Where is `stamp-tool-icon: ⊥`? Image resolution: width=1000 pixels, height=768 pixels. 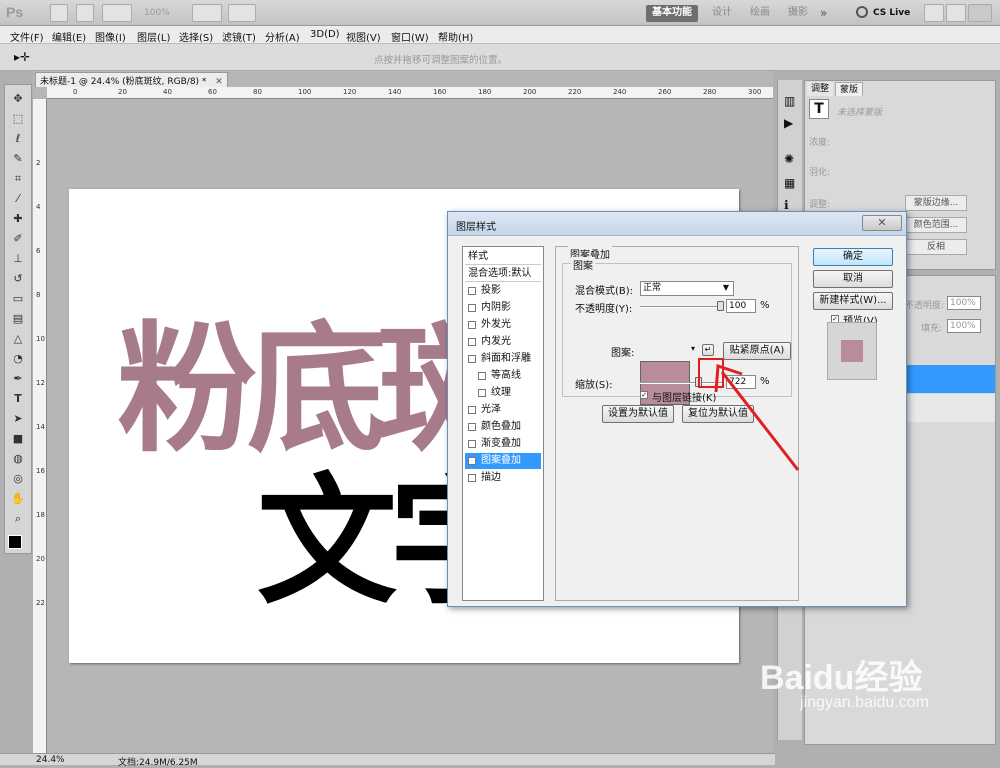 stamp-tool-icon: ⊥ is located at coordinates (18, 259).